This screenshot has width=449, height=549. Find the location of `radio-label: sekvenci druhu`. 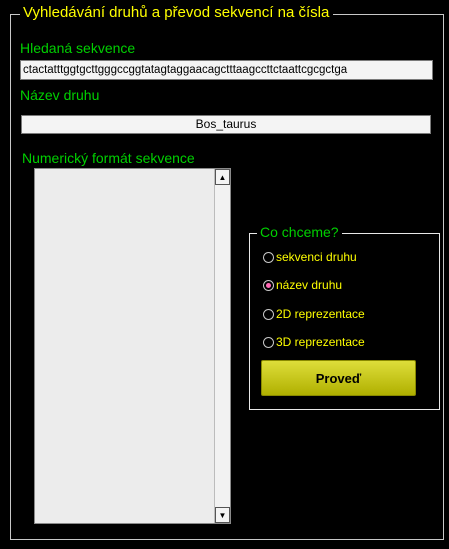

radio-label: sekvenci druhu is located at coordinates (316, 257).